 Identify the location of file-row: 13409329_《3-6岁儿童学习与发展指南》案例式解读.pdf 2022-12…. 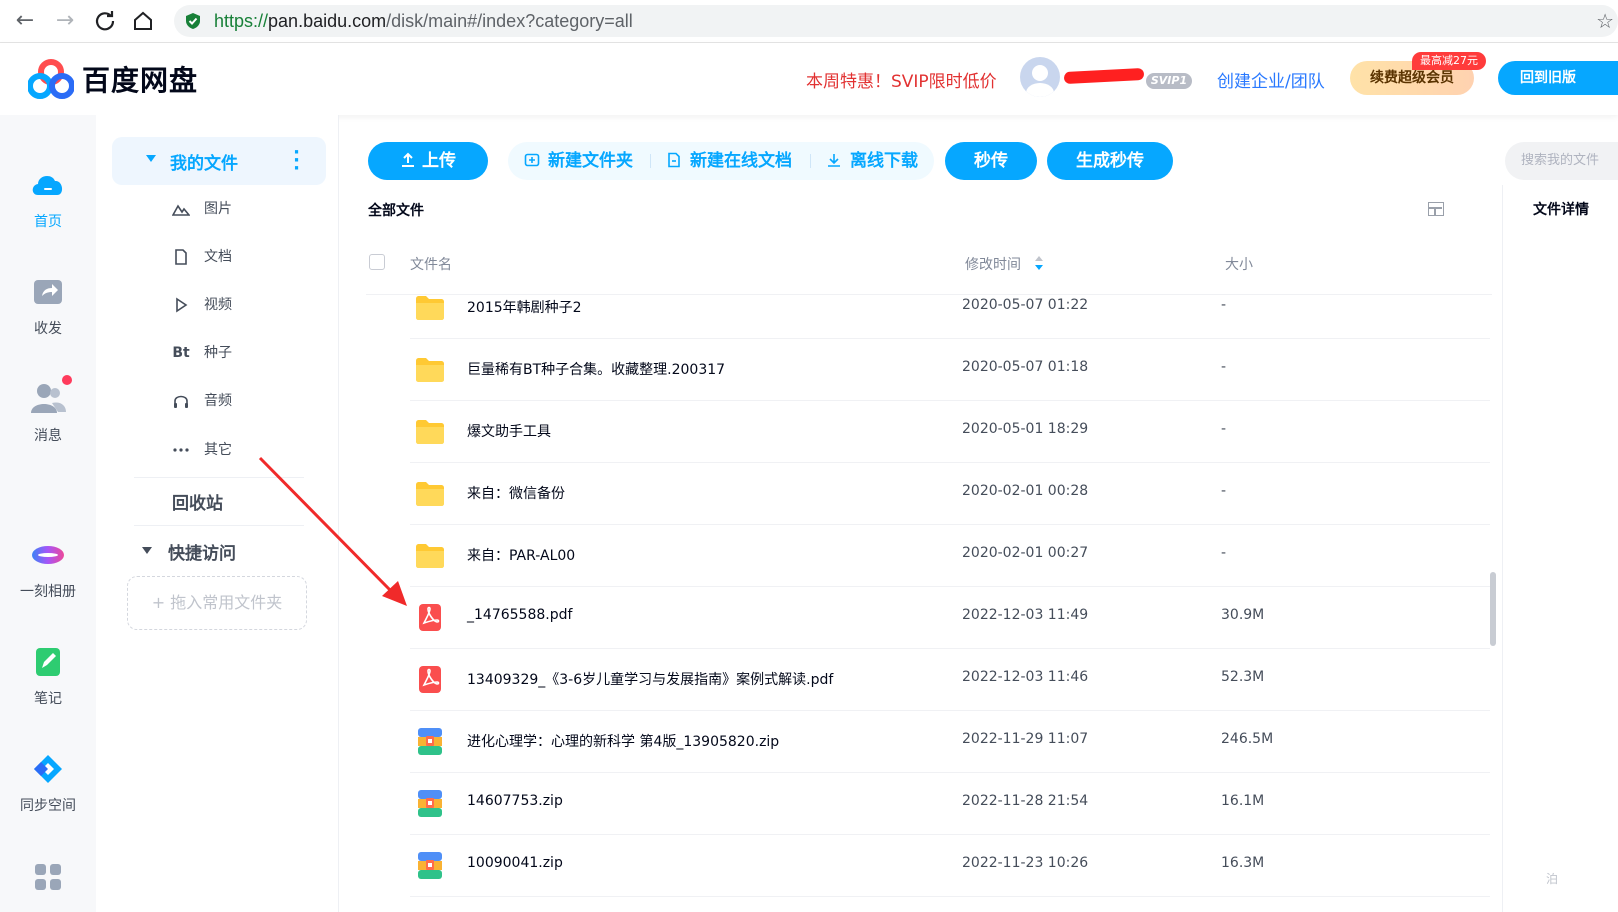
(950, 679).